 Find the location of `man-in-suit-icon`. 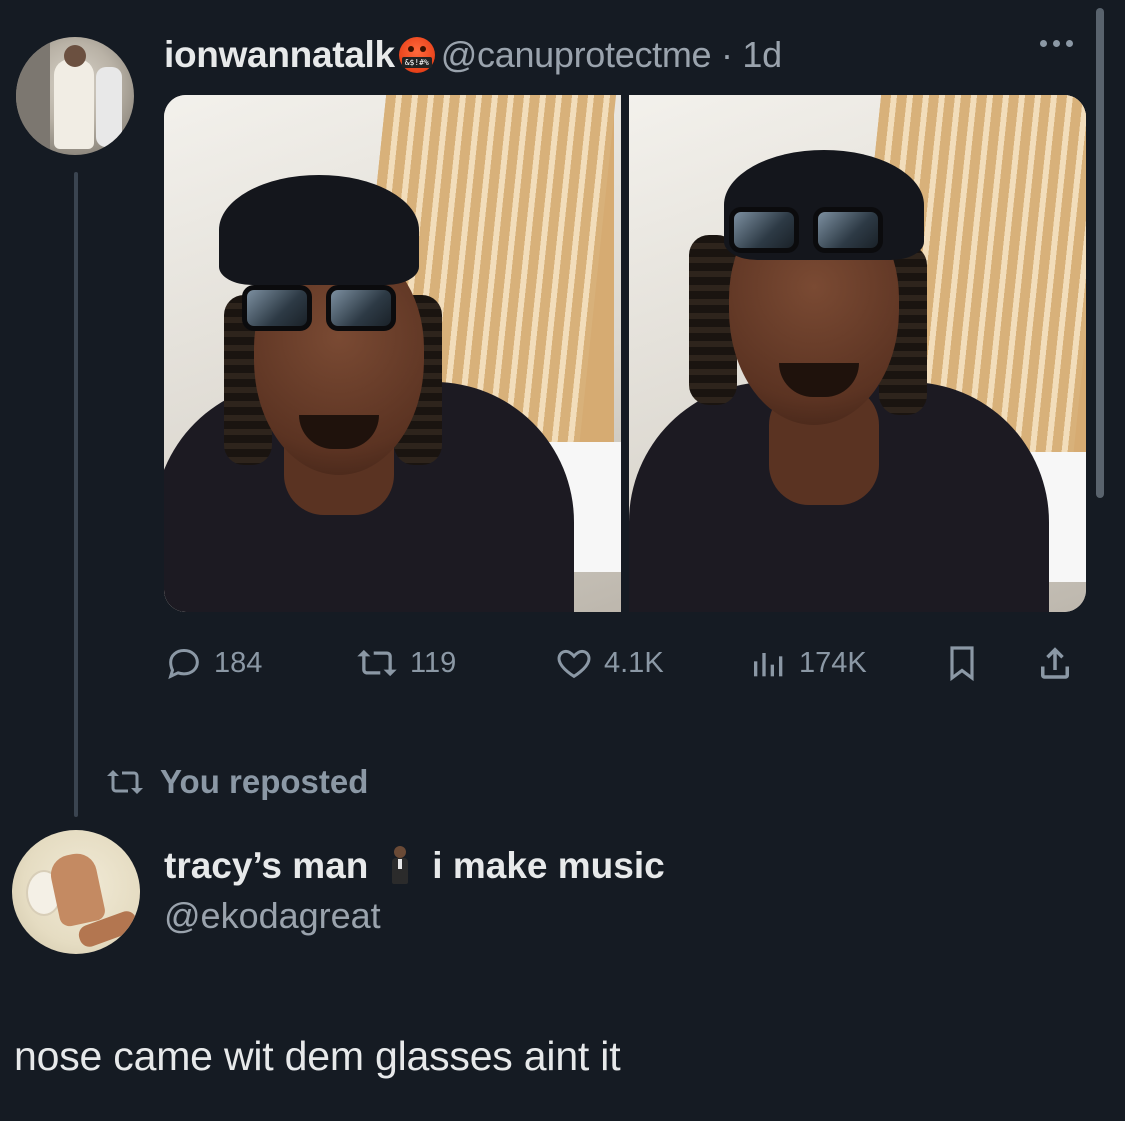

man-in-suit-icon is located at coordinates (400, 866).